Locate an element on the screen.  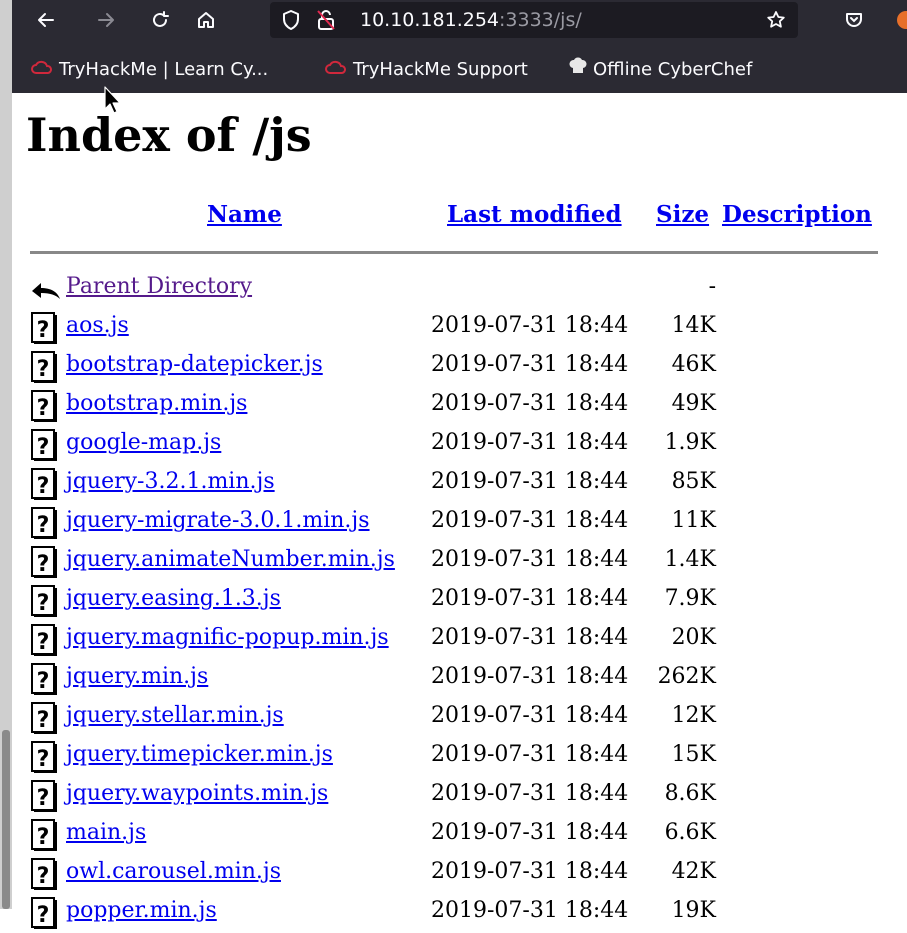
file-row: ? owl.carousel.min.js 2019-07-31 18:44 42K is located at coordinates (453, 874).